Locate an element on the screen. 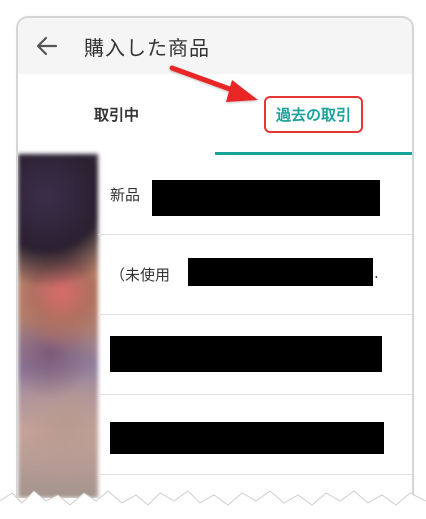  arrow-left-icon is located at coordinates (47, 46).